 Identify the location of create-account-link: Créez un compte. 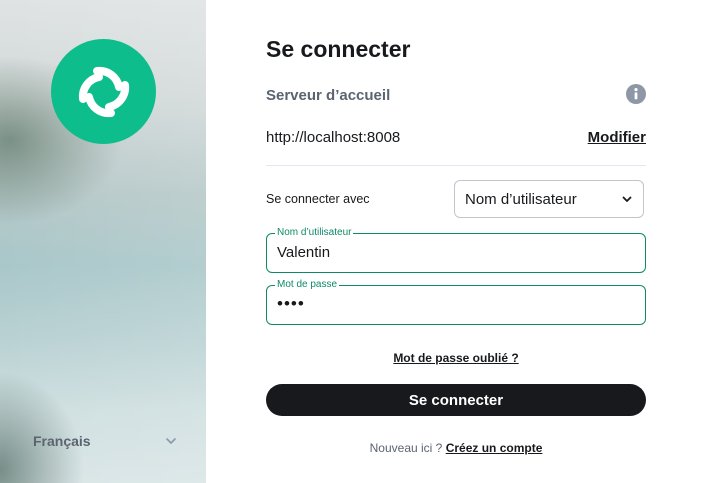
(494, 448).